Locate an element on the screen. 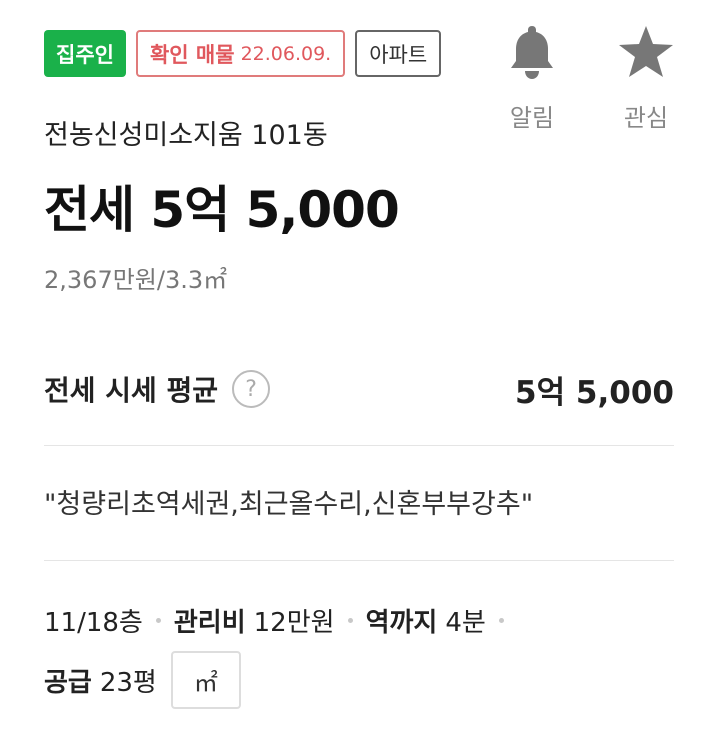 The image size is (719, 752). supply-area-info: 공급 23평 is located at coordinates (100, 680).